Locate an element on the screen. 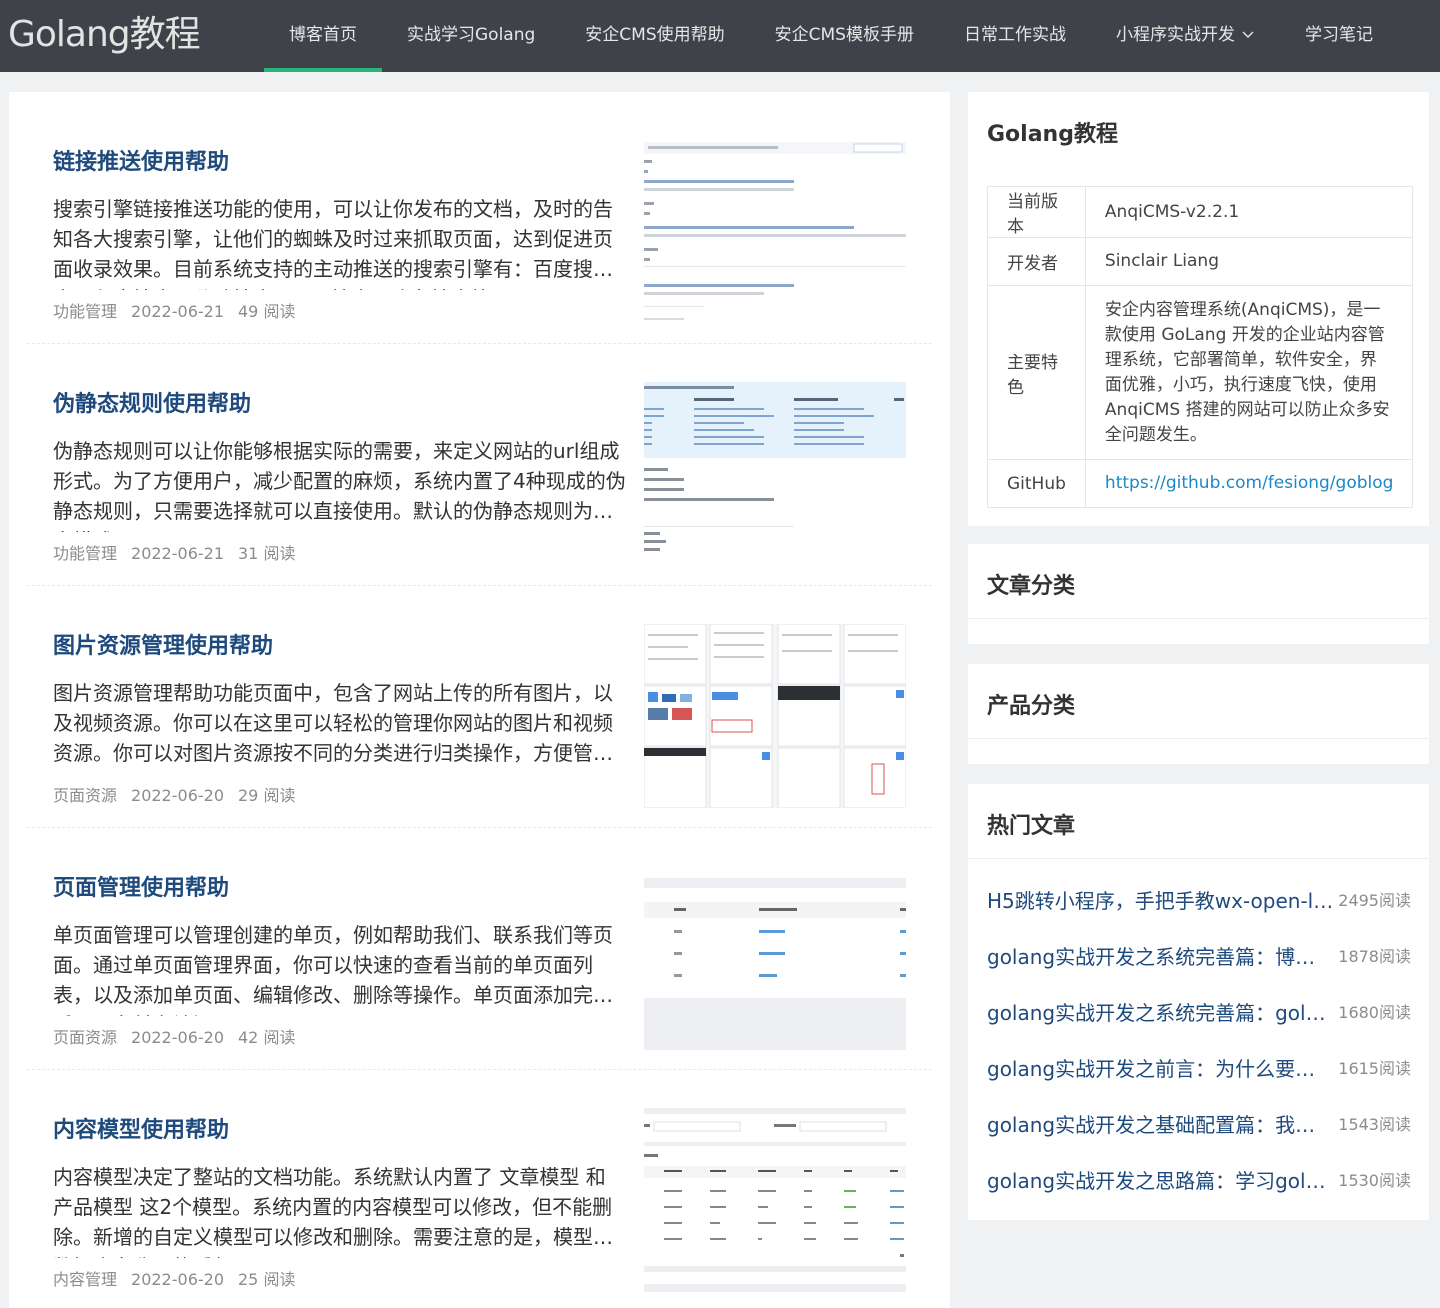  hot-article-item: golang实战开发之系统完善篇：golang博客完善 1680阅读 is located at coordinates (1199, 1011).